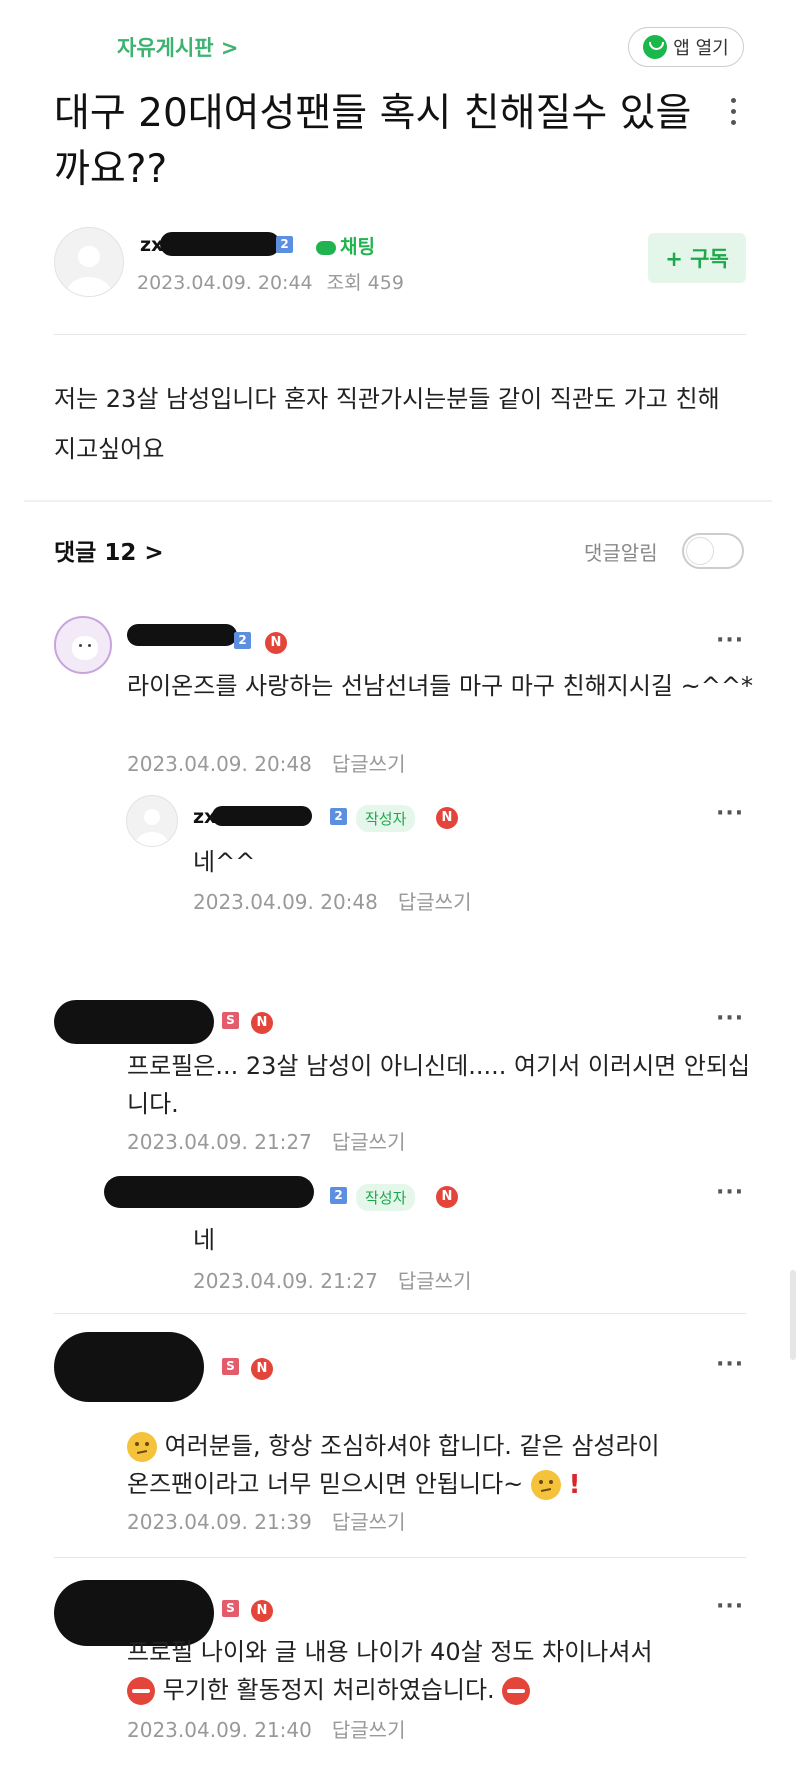 The width and height of the screenshot is (800, 1772). Describe the element at coordinates (574, 1485) in the screenshot. I see `exclamation-icon: !` at that location.